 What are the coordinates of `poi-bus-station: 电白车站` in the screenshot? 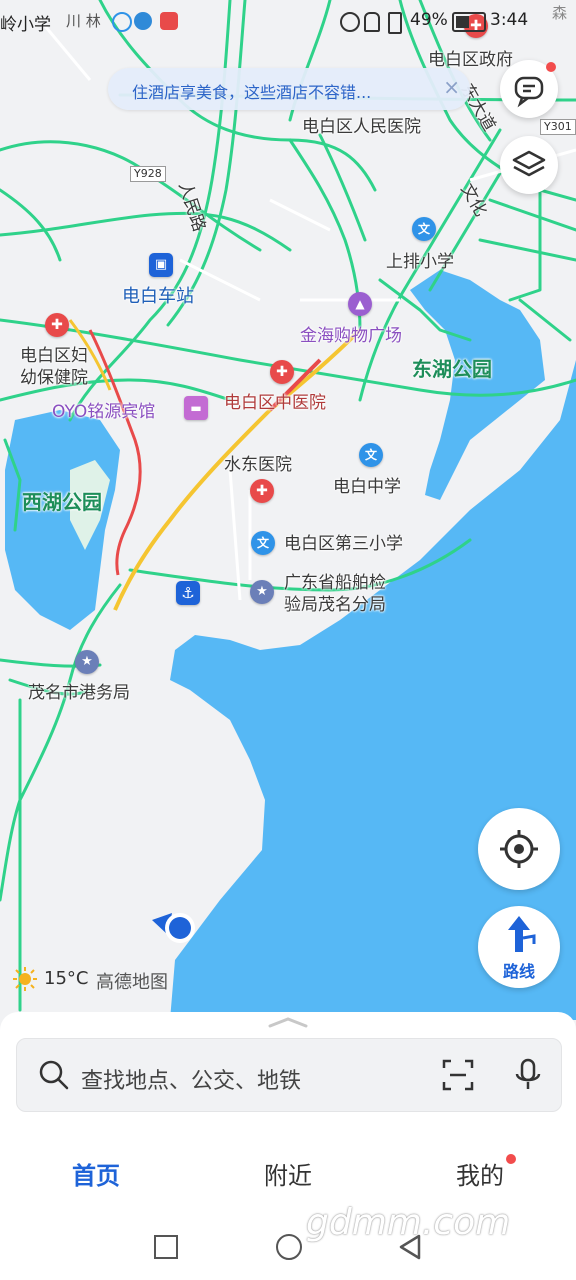 It's located at (158, 297).